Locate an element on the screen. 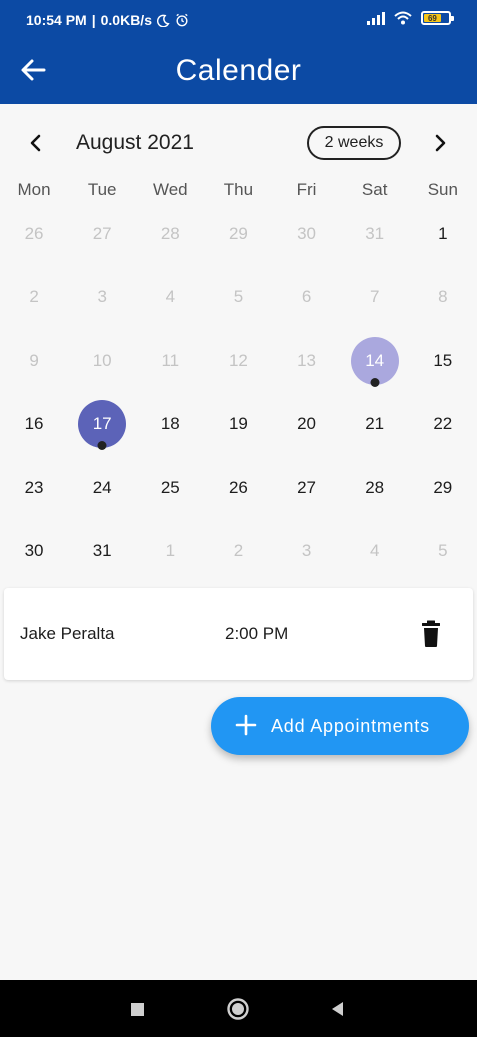 The image size is (477, 1037). day-number: 21 is located at coordinates (375, 424).